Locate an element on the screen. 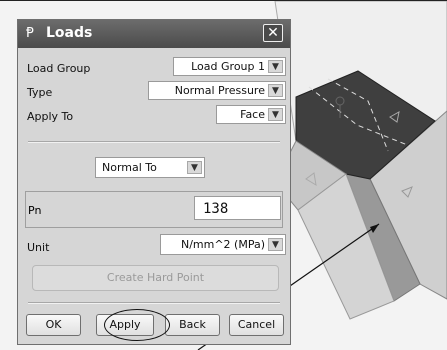  type-label: Type is located at coordinates (40, 92).